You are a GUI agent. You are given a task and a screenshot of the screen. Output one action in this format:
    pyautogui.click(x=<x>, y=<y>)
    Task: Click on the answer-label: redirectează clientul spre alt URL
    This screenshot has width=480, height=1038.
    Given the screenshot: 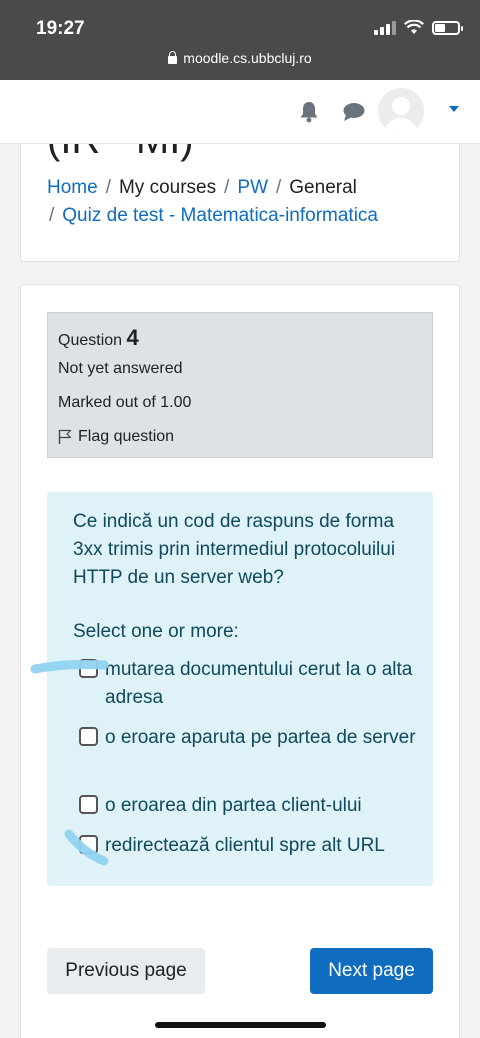 What is the action you would take?
    pyautogui.click(x=245, y=845)
    